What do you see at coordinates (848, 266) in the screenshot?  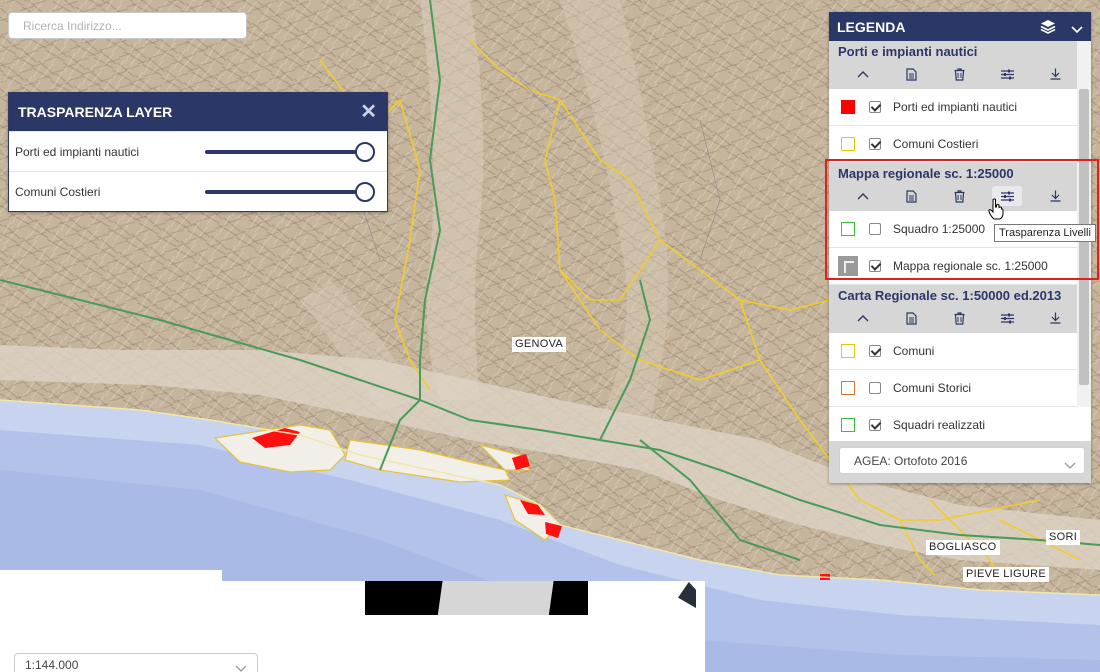 I see `layer-thumbnail` at bounding box center [848, 266].